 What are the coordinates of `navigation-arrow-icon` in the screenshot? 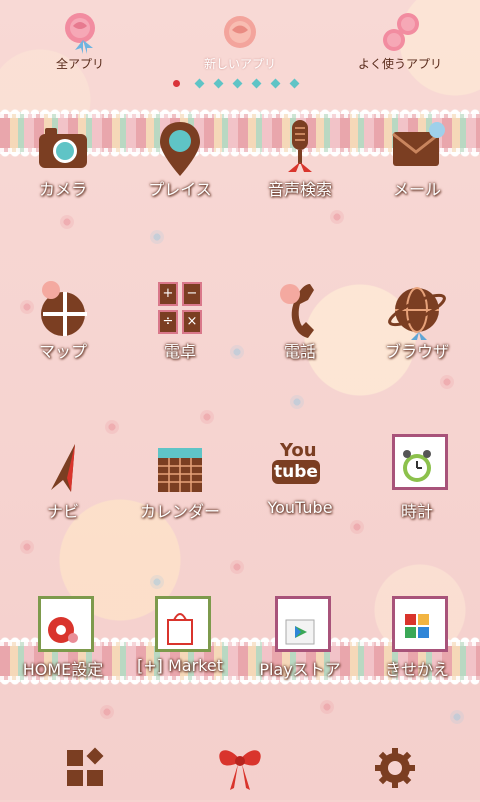 It's located at (63, 468).